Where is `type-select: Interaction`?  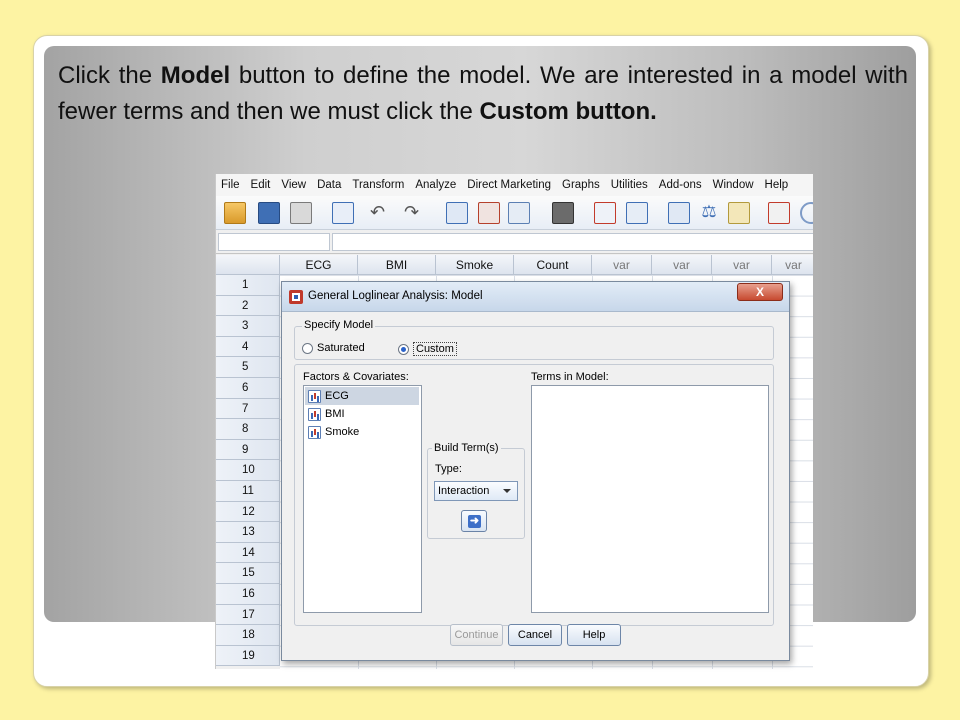
type-select: Interaction is located at coordinates (476, 491).